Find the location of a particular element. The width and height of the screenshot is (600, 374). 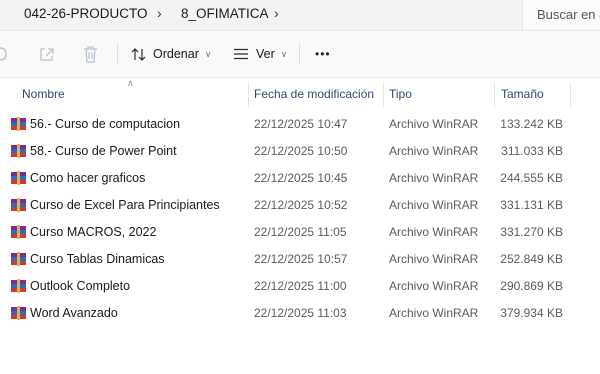

file-name: 58.- Curso de Power Point is located at coordinates (103, 151).